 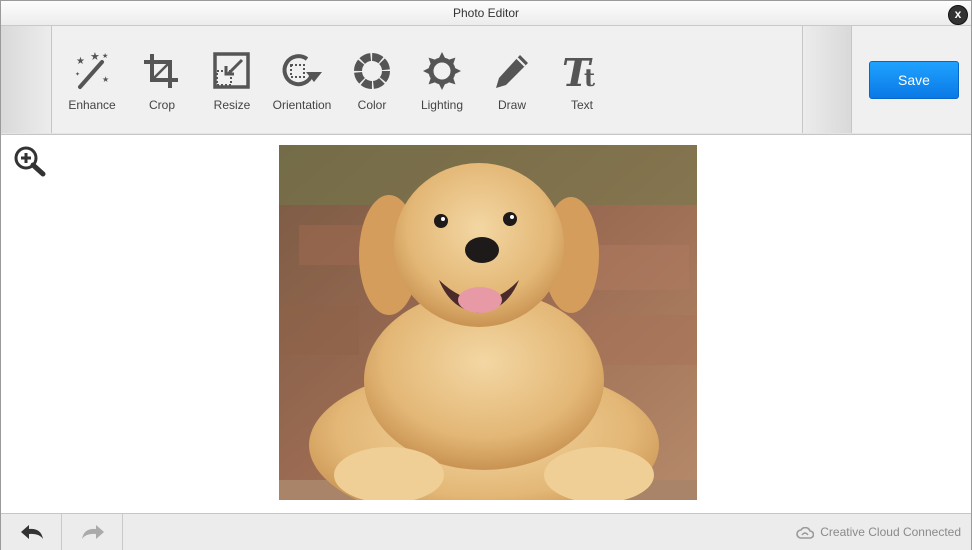 I want to click on sun-icon, so click(x=442, y=71).